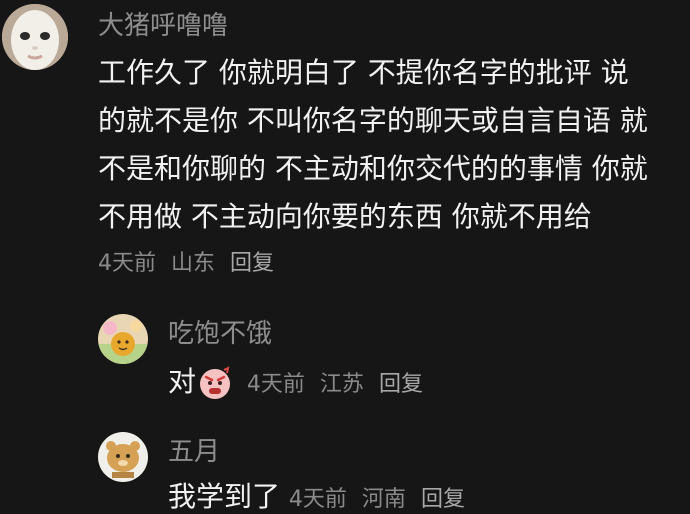 The width and height of the screenshot is (690, 514). What do you see at coordinates (182, 381) in the screenshot?
I see `reply-text-content: 对` at bounding box center [182, 381].